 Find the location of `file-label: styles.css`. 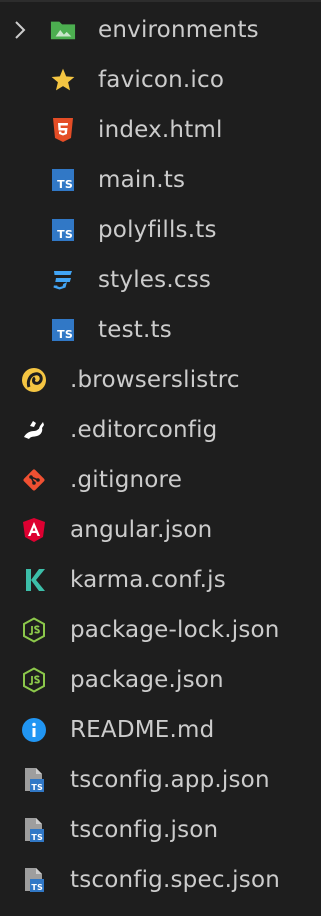

file-label: styles.css is located at coordinates (155, 280).